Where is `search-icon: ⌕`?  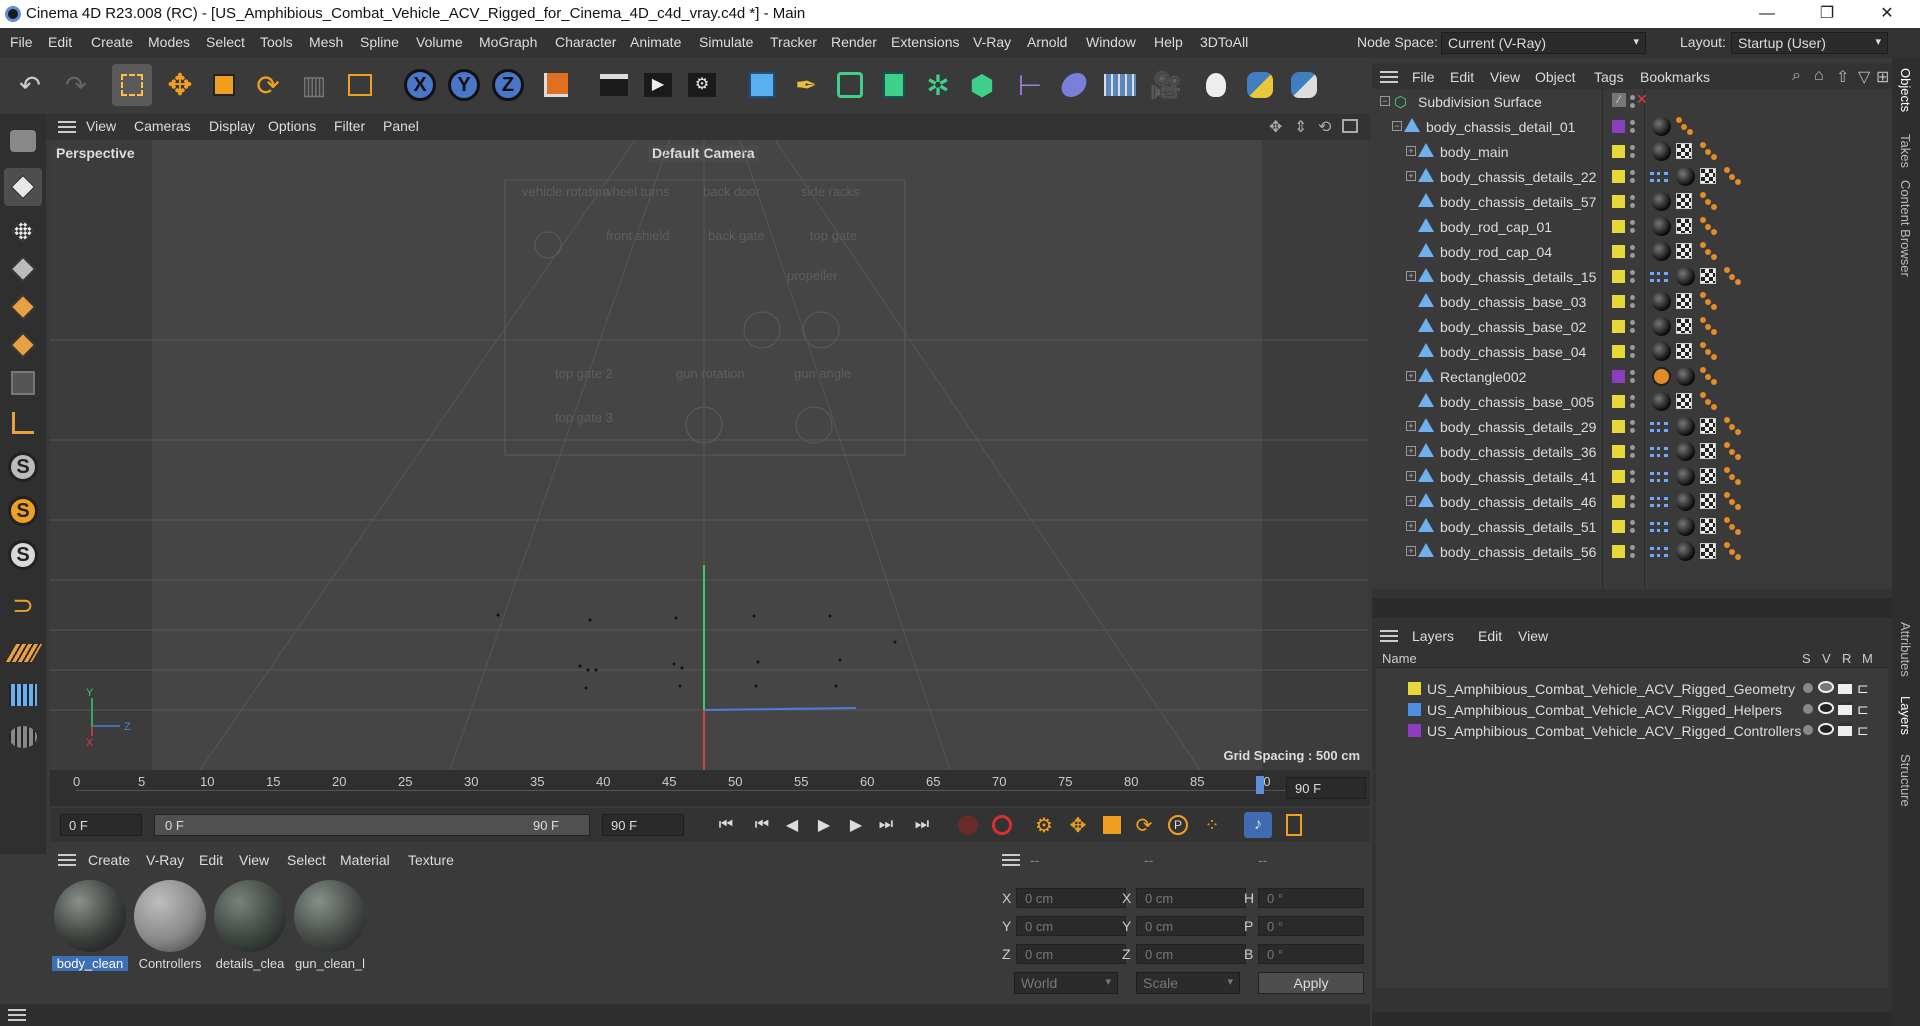 search-icon: ⌕ is located at coordinates (1796, 76).